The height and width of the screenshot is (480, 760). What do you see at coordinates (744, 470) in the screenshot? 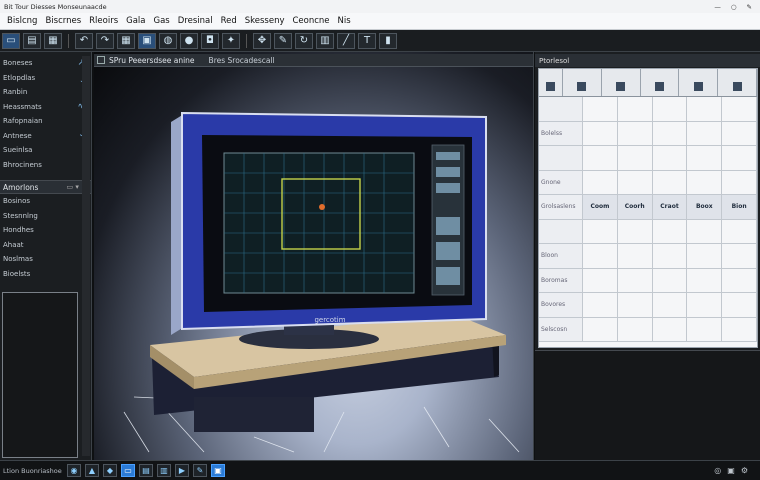
I see `settings-icon: ⚙` at bounding box center [744, 470].